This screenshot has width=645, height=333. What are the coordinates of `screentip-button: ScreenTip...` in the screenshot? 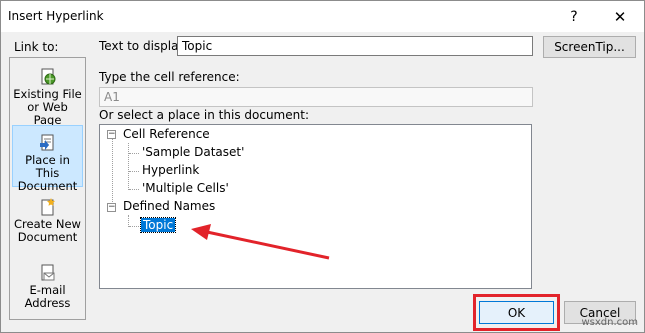 It's located at (589, 47).